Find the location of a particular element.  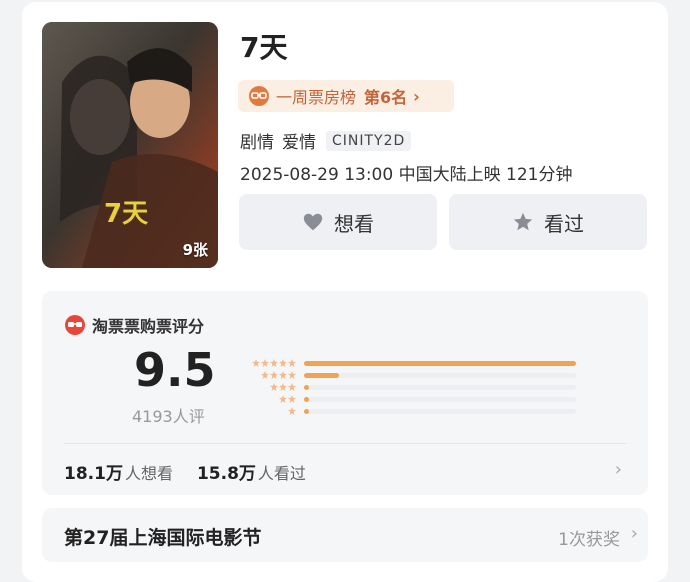

rating-votes: 4193人评 is located at coordinates (168, 416).